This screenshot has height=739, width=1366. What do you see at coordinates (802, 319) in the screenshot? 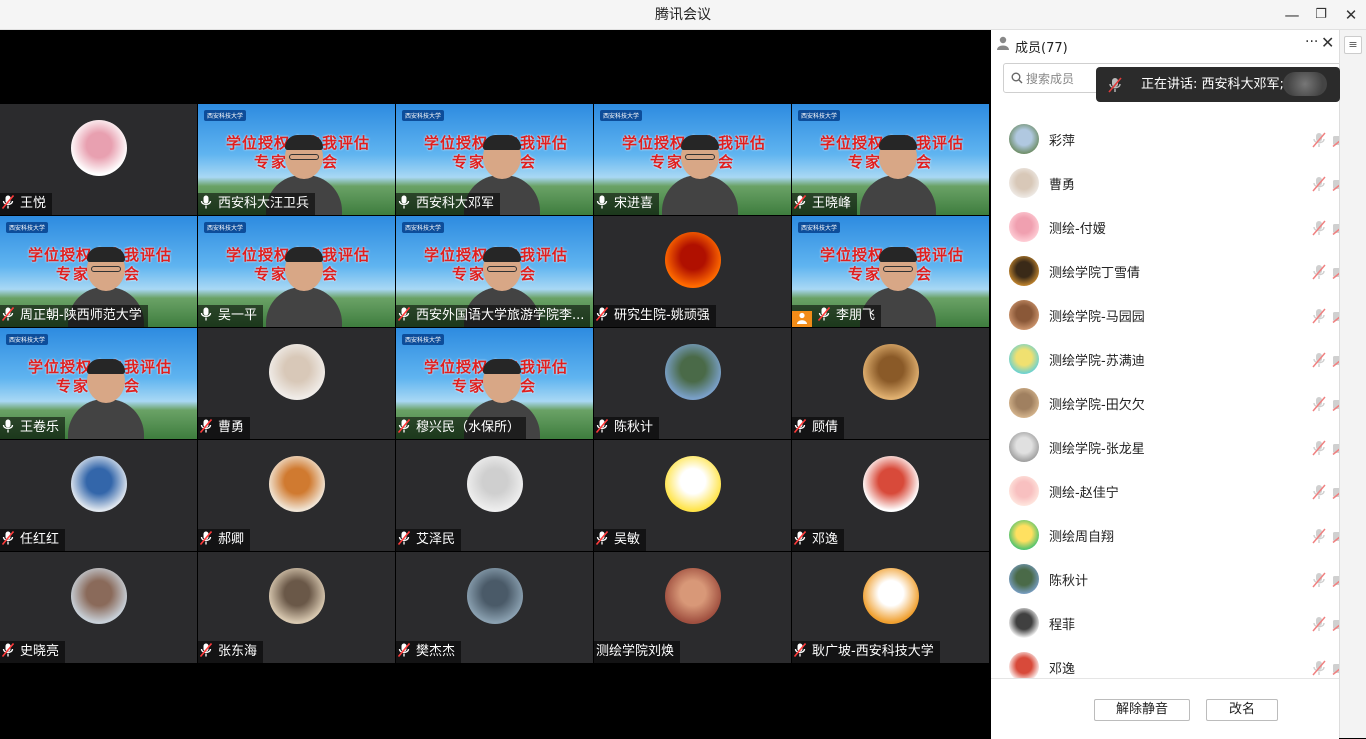
I see `host-avatar-icon` at bounding box center [802, 319].